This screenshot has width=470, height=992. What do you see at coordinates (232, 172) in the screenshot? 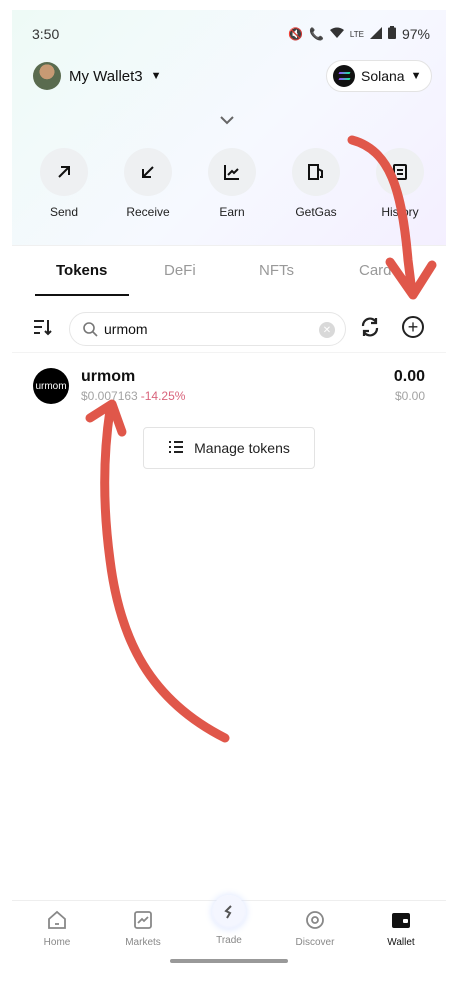
I see `chart-line-icon` at bounding box center [232, 172].